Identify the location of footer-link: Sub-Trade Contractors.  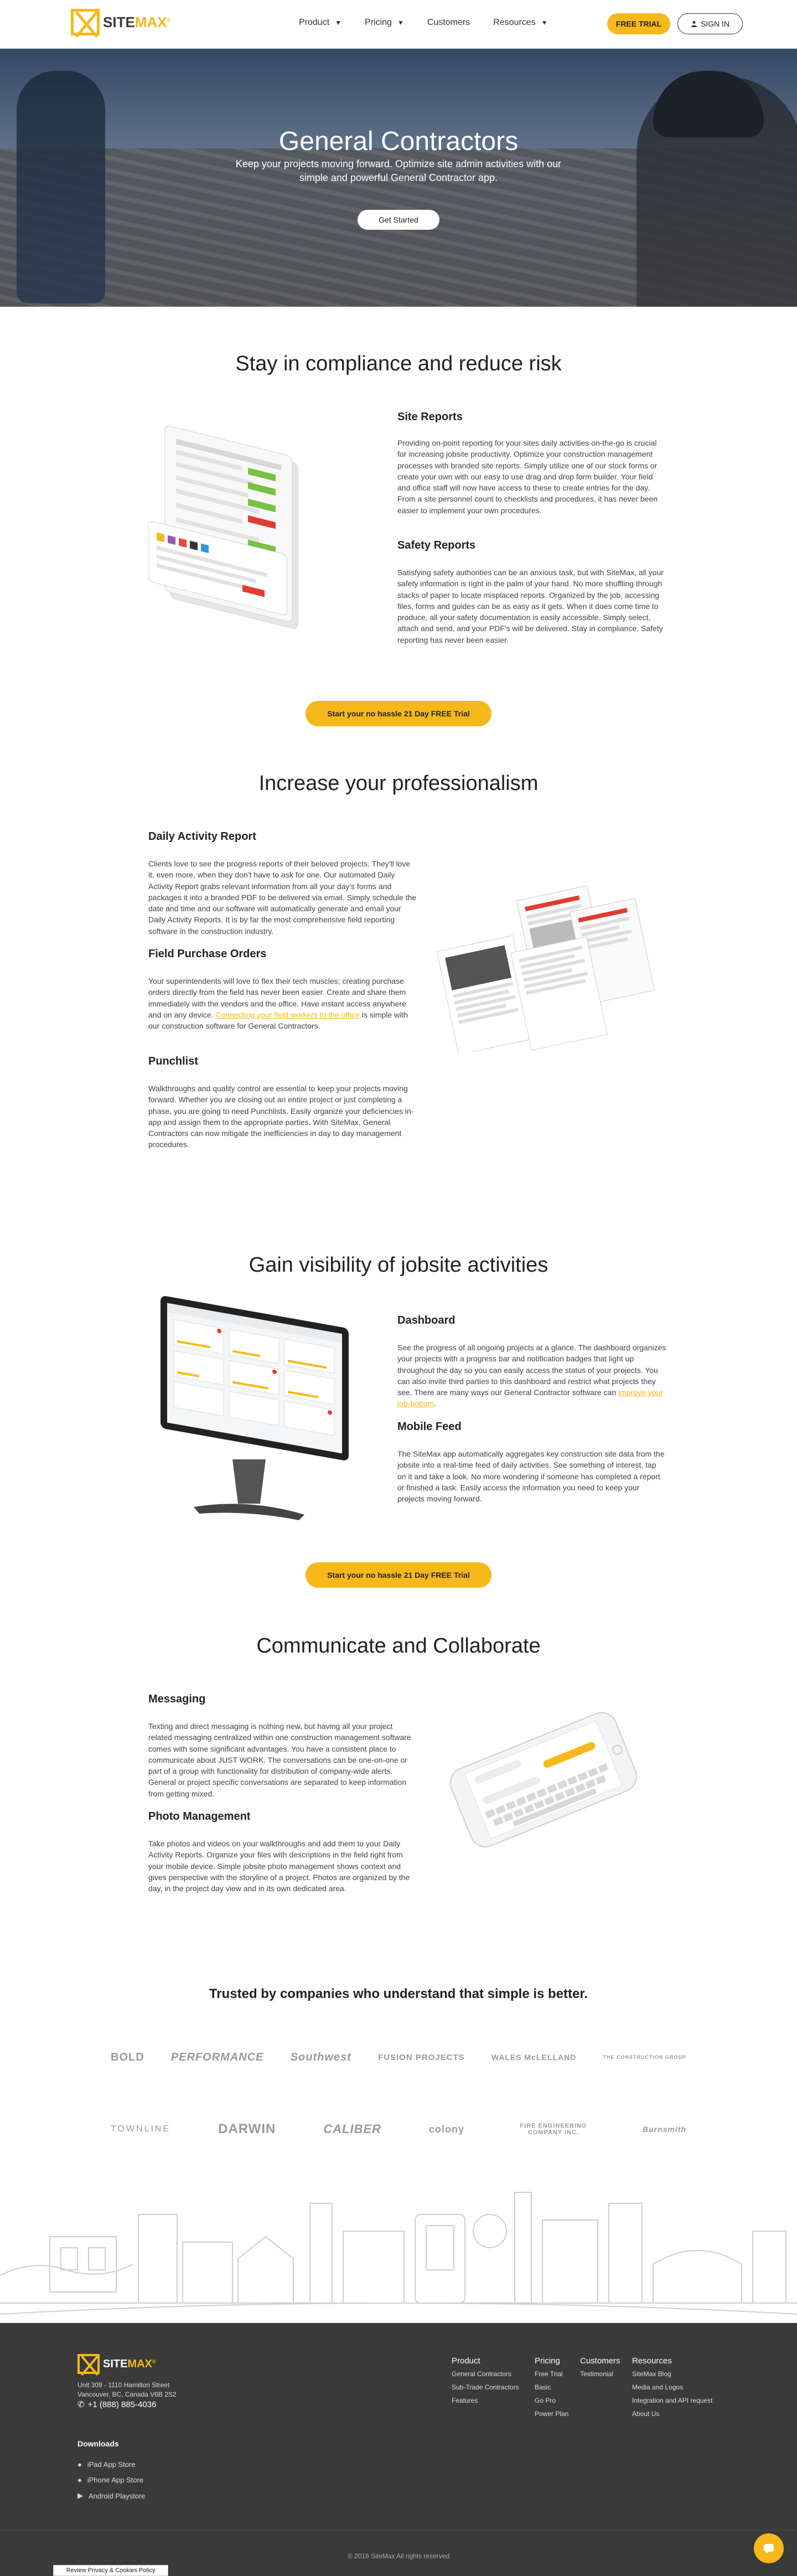
(486, 2387).